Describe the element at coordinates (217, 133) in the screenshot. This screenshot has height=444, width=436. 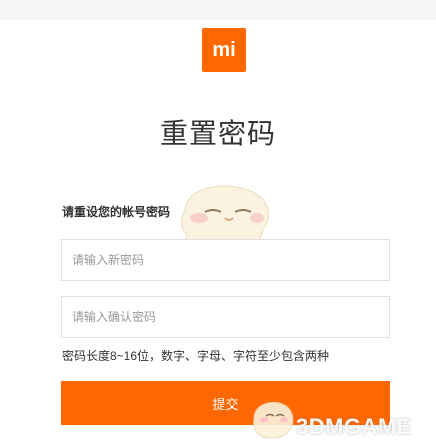
I see `page-title: 重置密码` at that location.